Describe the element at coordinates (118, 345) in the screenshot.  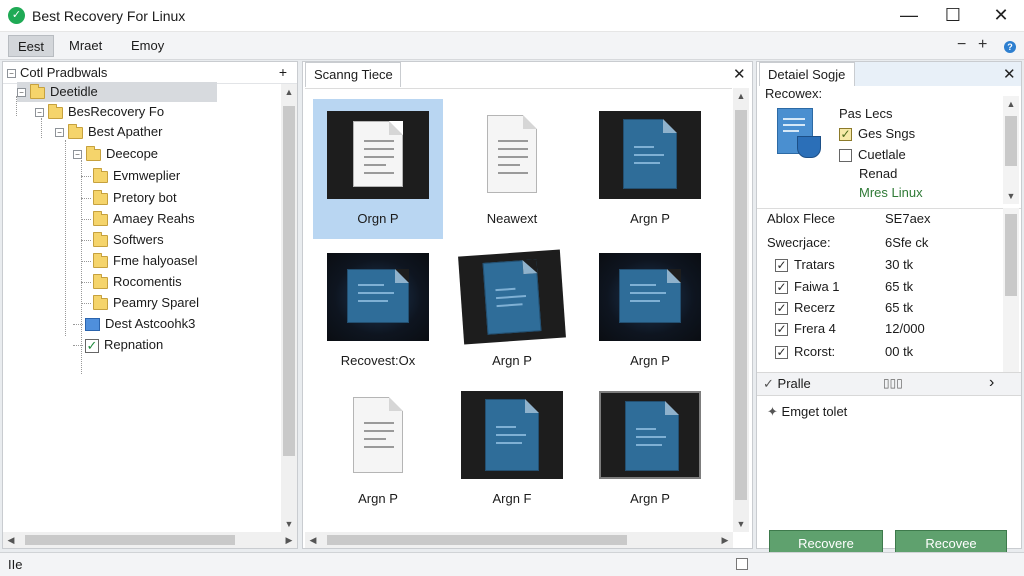
I see `tree-item-repnation: ✓ Repnation` at that location.